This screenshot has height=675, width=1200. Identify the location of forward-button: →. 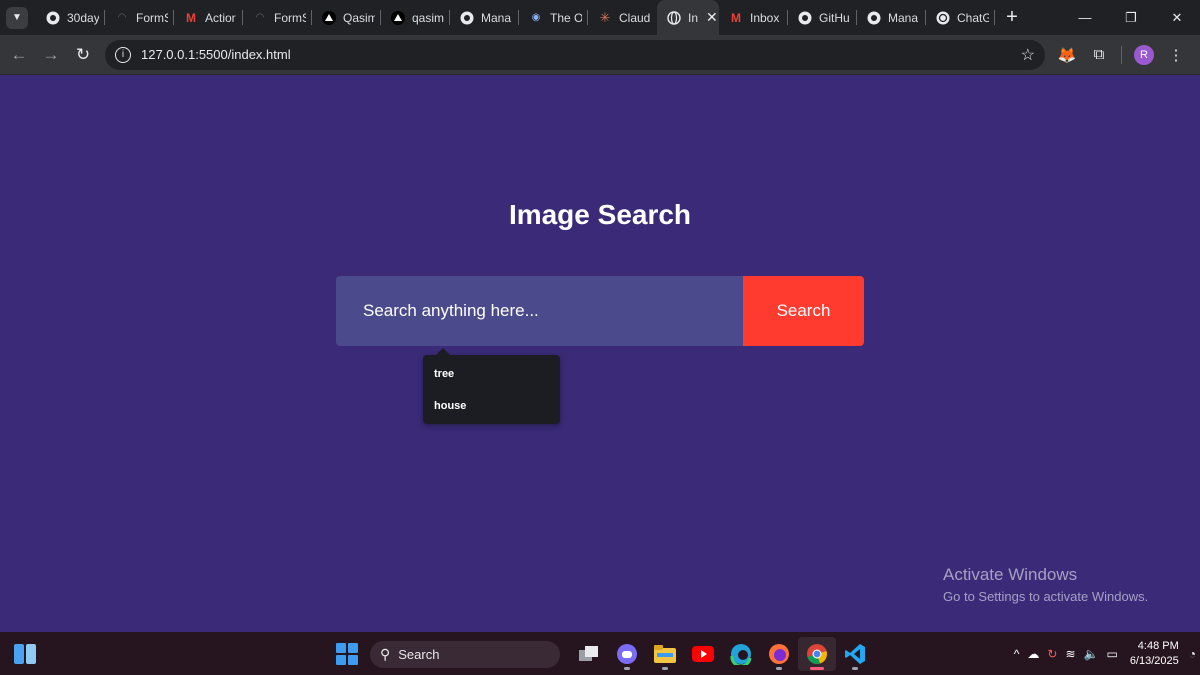
(51, 55).